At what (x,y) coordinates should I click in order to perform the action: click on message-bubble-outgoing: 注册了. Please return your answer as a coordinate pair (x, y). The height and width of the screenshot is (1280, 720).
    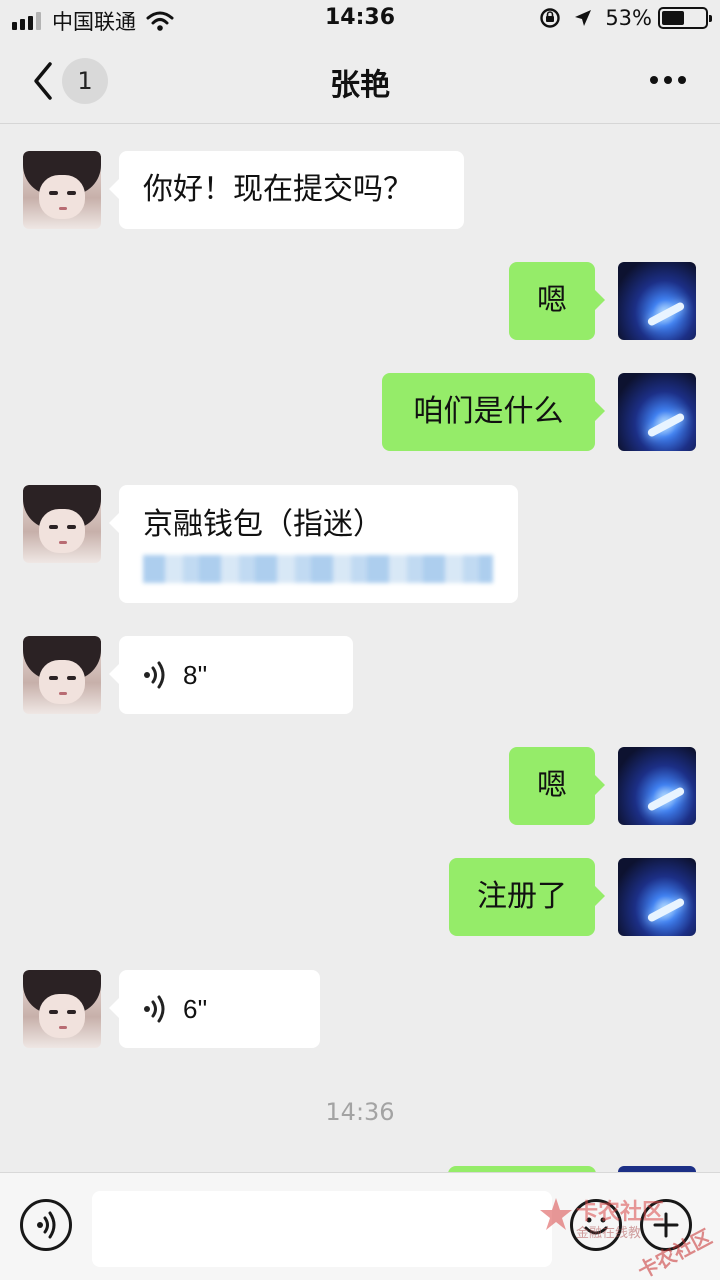
    Looking at the image, I should click on (527, 897).